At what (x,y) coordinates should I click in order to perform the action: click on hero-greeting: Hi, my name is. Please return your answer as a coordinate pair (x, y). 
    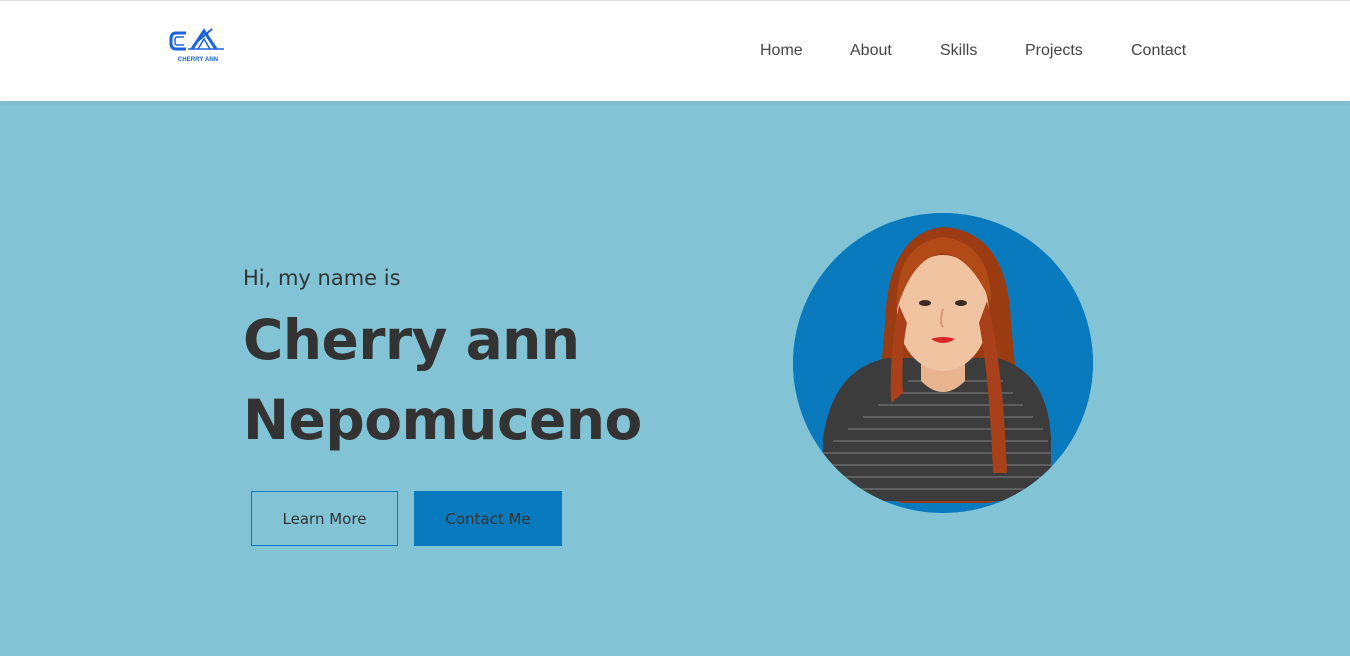
    Looking at the image, I should click on (322, 278).